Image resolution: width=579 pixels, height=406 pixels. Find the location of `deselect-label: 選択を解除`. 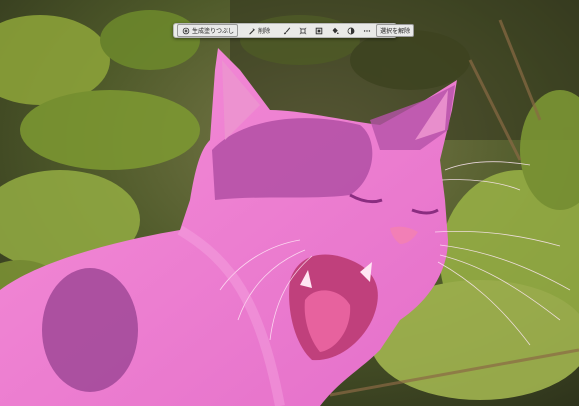

deselect-label: 選択を解除 is located at coordinates (395, 31).